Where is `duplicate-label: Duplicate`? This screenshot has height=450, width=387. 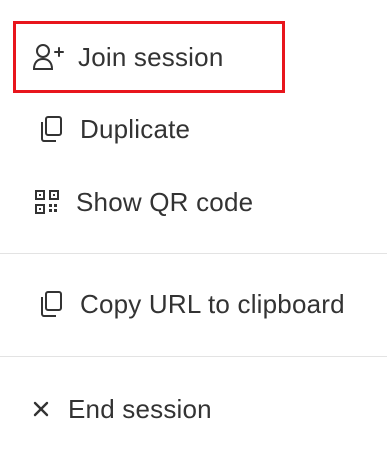 duplicate-label: Duplicate is located at coordinates (135, 128).